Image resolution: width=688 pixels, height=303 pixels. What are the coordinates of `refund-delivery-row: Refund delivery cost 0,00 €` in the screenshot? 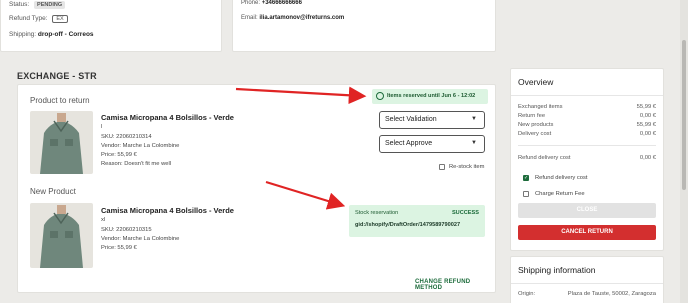 It's located at (587, 158).